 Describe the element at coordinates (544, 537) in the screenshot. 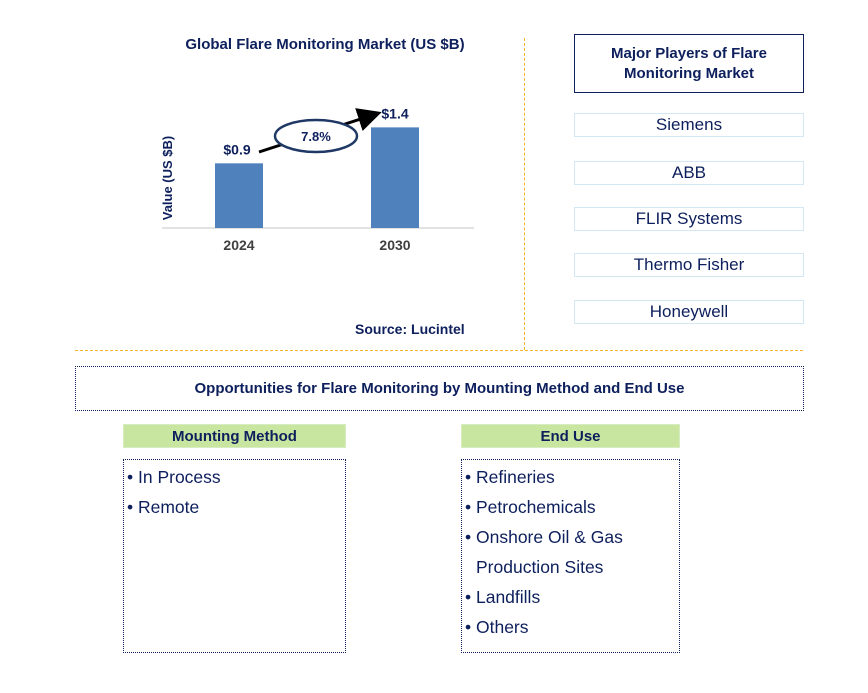

I see `list-item: • Onshore Oil & Gas` at that location.